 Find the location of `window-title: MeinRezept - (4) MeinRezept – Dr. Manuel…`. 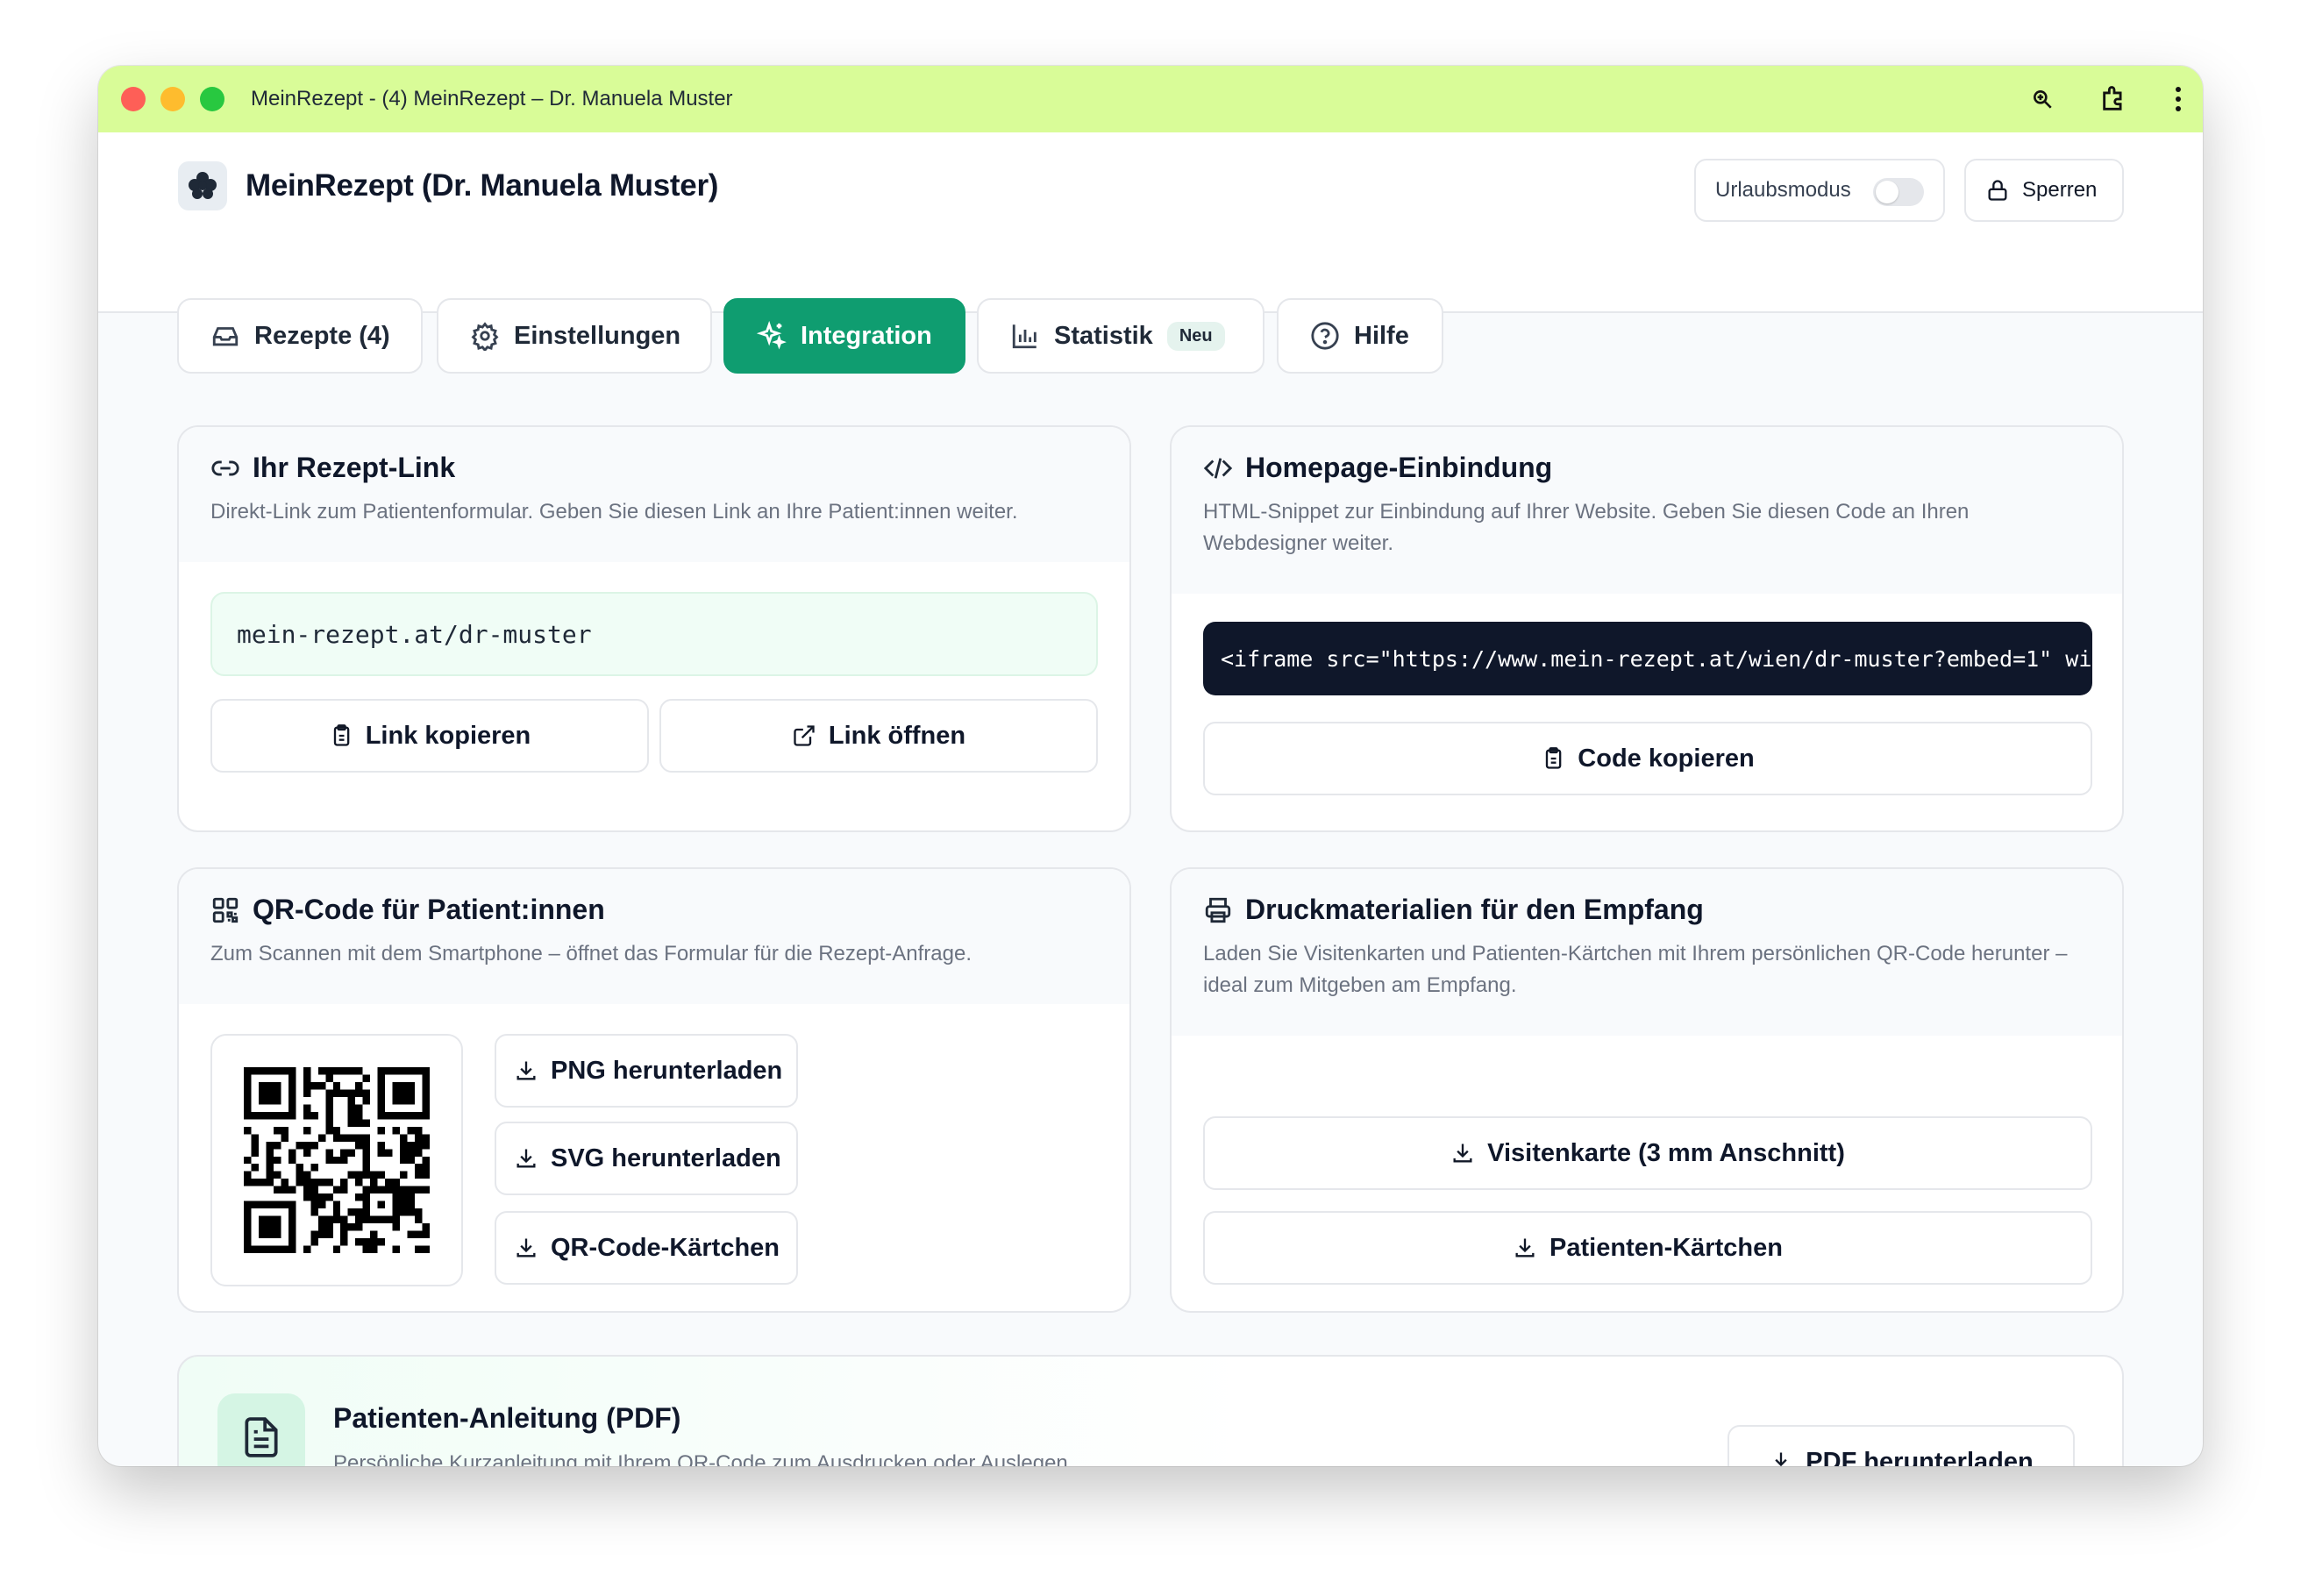

window-title: MeinRezept - (4) MeinRezept – Dr. Manuel… is located at coordinates (492, 98).